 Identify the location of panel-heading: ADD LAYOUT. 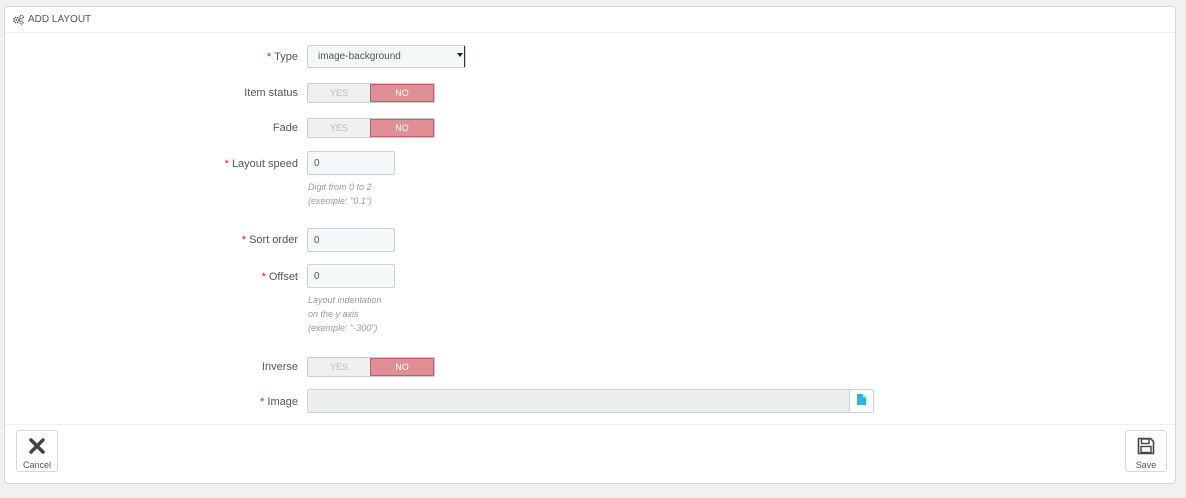
(590, 20).